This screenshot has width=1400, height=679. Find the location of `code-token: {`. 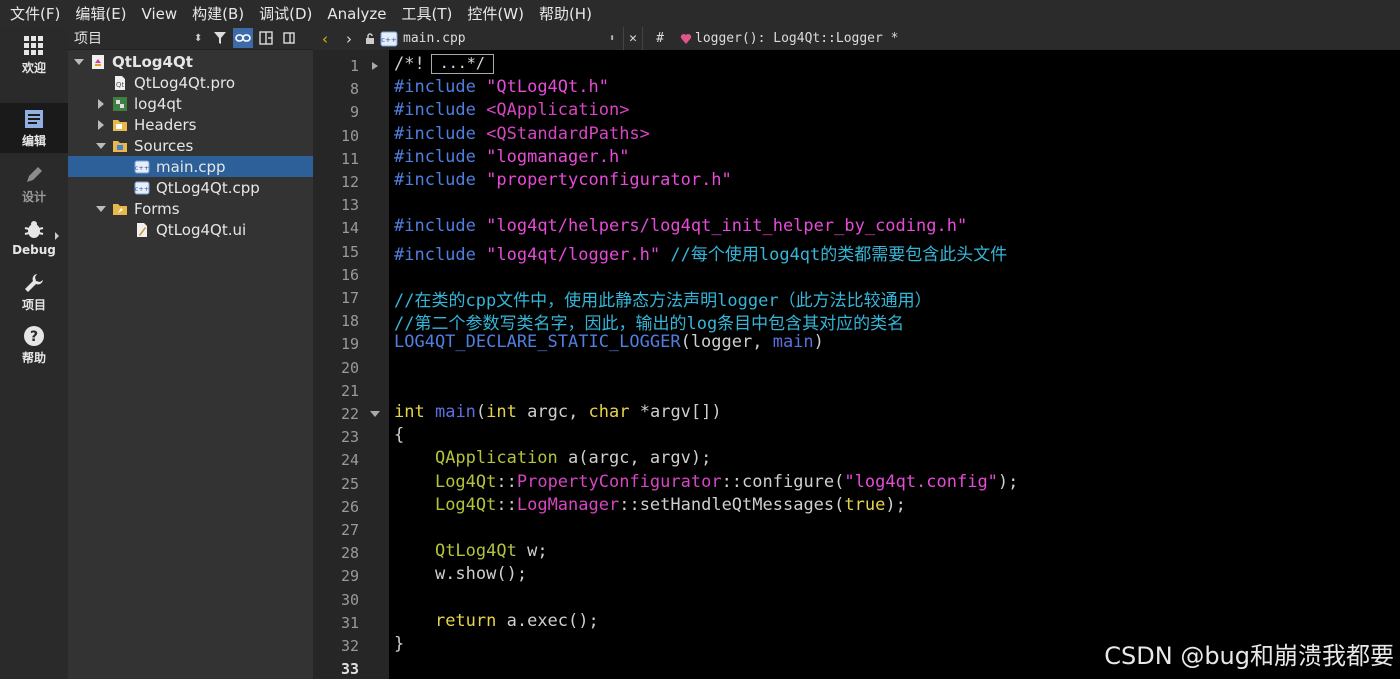

code-token: { is located at coordinates (399, 435).